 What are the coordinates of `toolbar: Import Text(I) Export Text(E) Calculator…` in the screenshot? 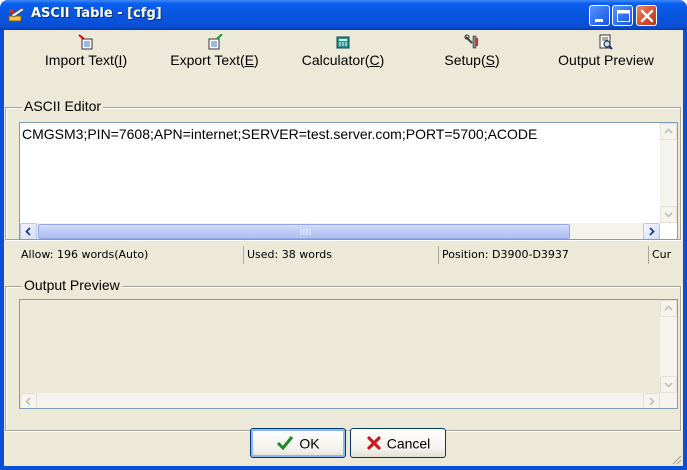 It's located at (343, 64).